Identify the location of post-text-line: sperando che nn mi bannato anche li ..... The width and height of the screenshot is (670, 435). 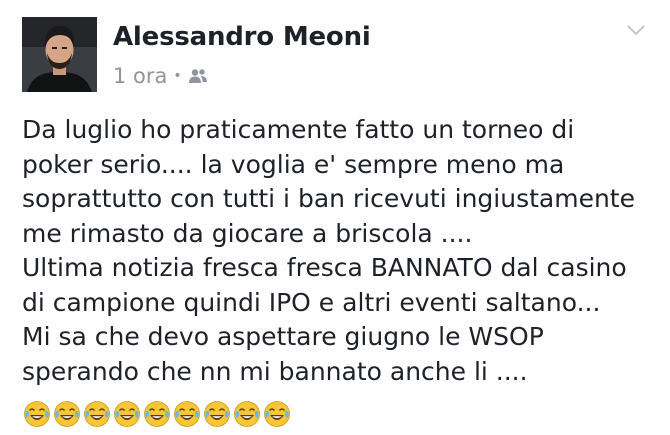
(275, 371).